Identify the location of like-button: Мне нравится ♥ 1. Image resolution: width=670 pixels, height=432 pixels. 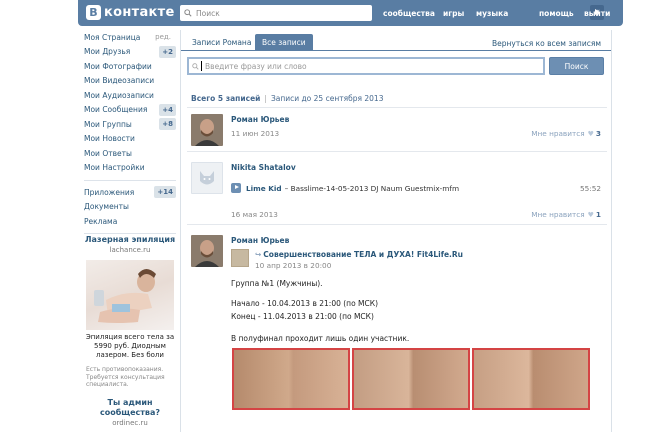
(566, 214).